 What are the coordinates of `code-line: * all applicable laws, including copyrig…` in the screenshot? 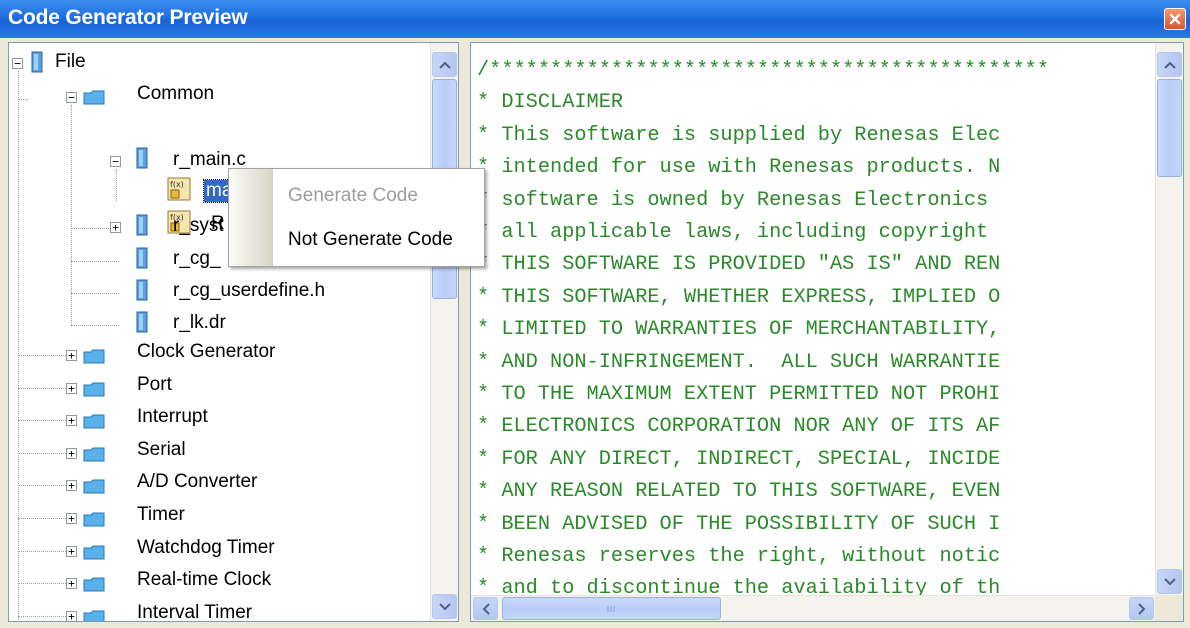 It's located at (733, 232).